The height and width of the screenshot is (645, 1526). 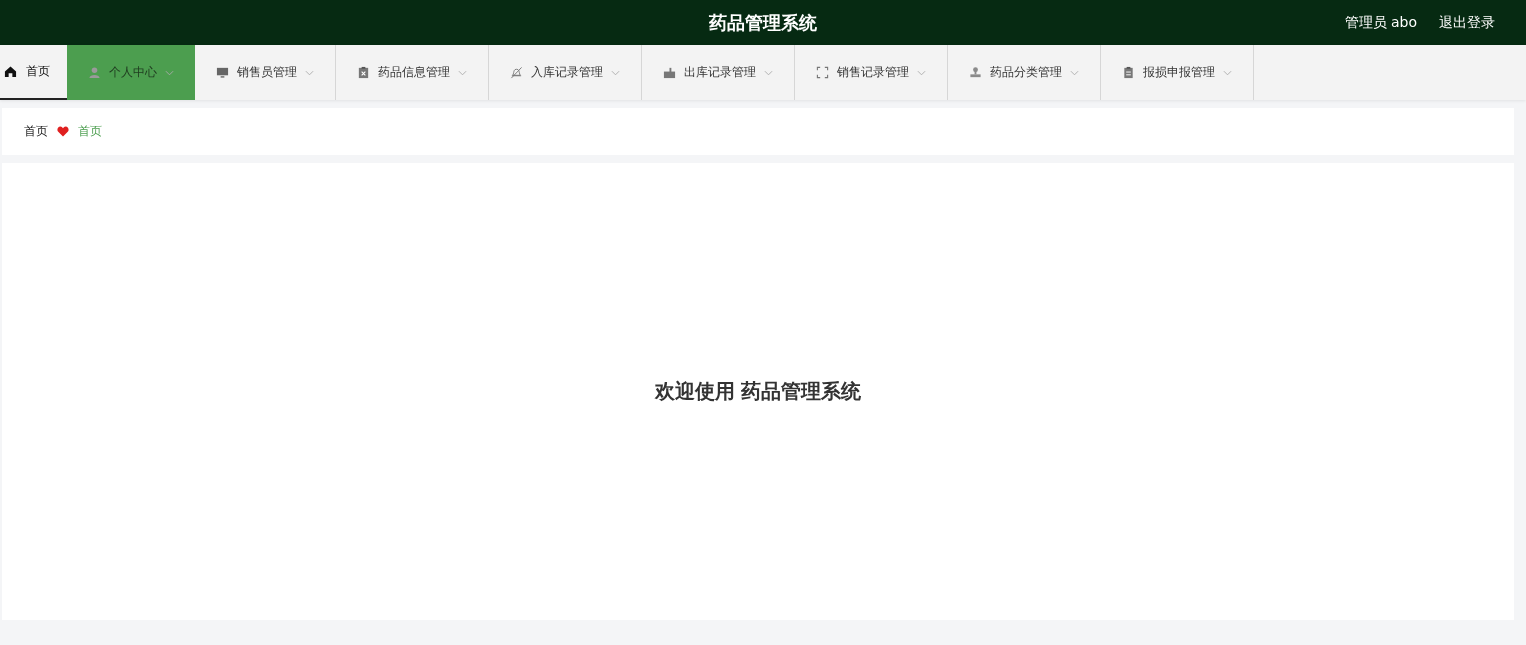 I want to click on app-title: 药品管理系统, so click(x=763, y=22).